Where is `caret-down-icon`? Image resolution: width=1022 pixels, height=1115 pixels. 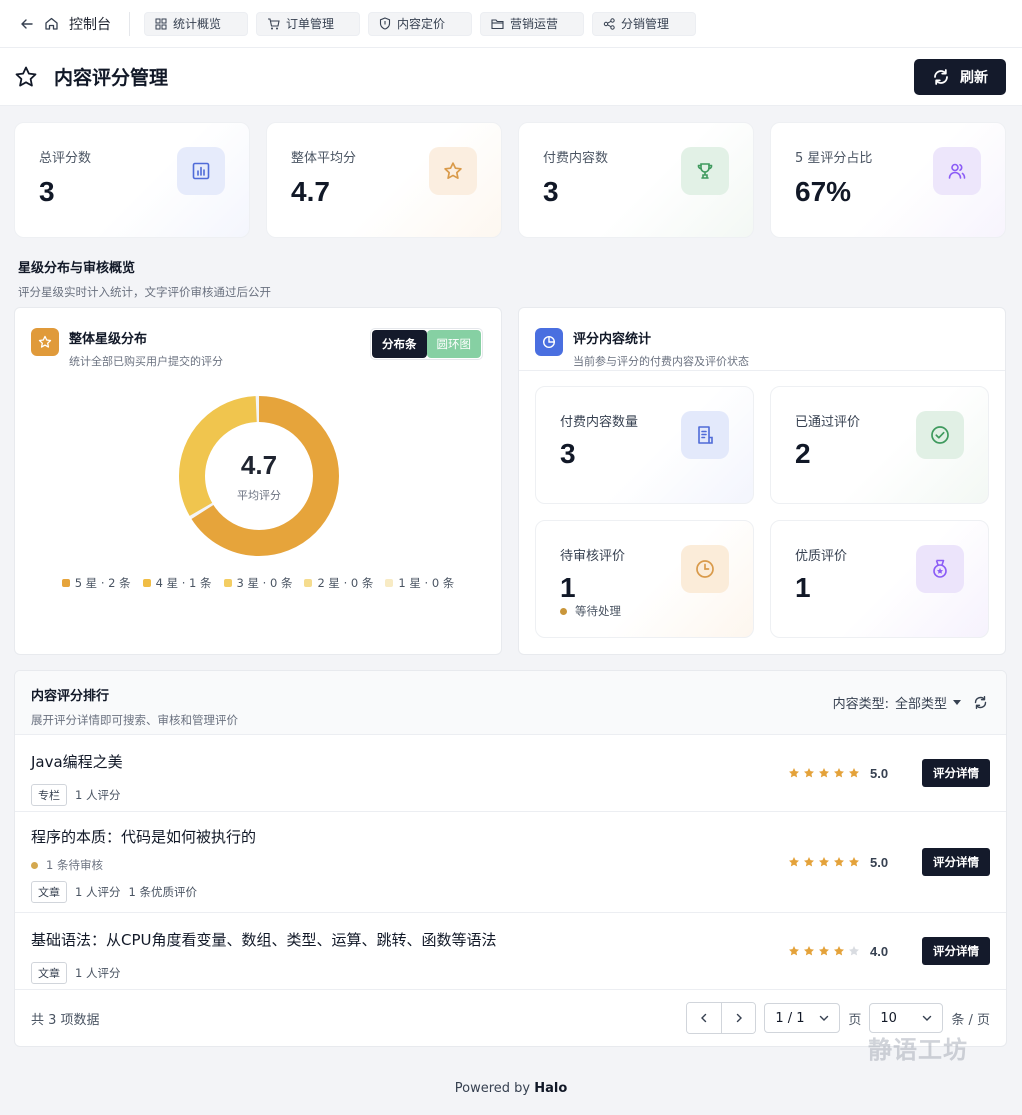 caret-down-icon is located at coordinates (957, 702).